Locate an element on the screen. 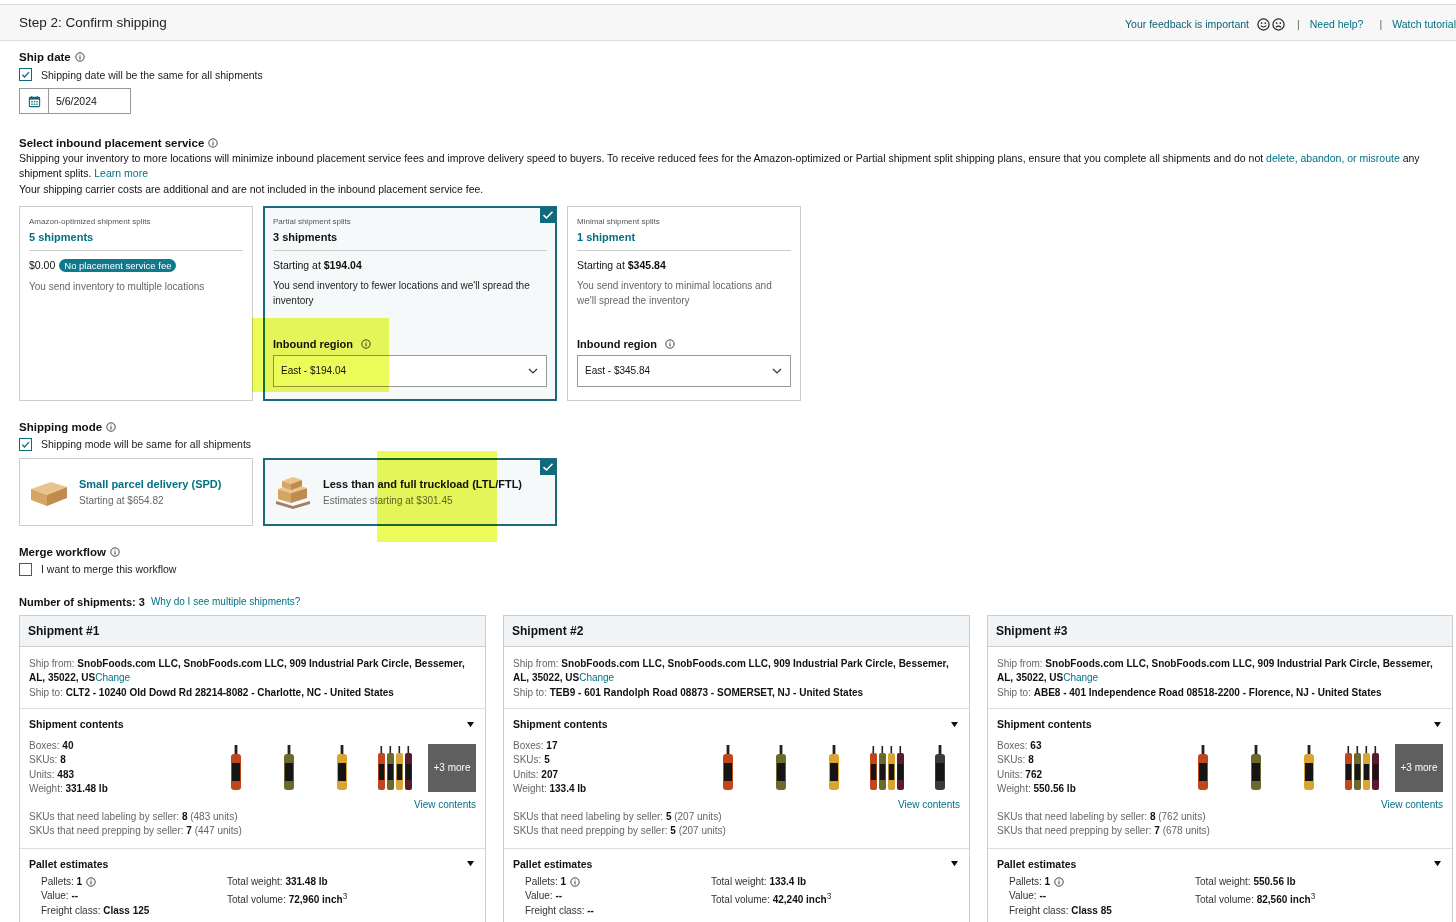 This screenshot has height=922, width=1456. fee-badge: No placement service fee is located at coordinates (118, 265).